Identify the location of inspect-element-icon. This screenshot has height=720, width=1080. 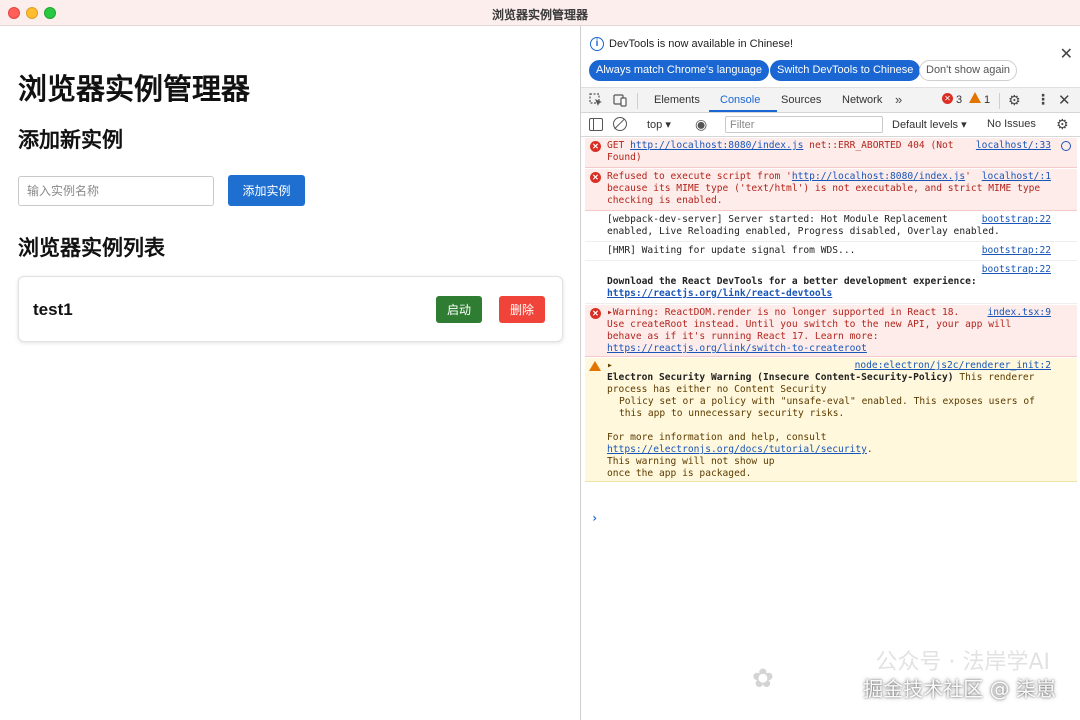
(596, 100).